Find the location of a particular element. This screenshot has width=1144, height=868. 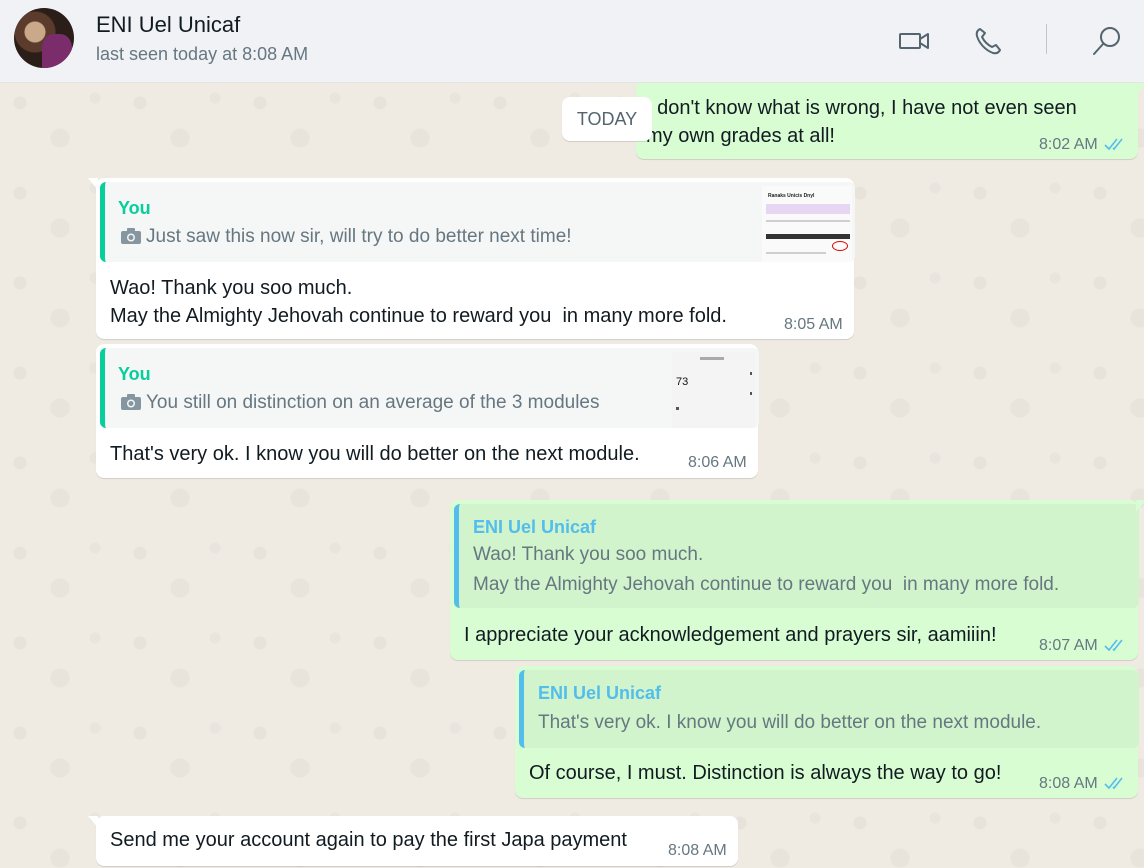

thumbnail-banner is located at coordinates (808, 209).